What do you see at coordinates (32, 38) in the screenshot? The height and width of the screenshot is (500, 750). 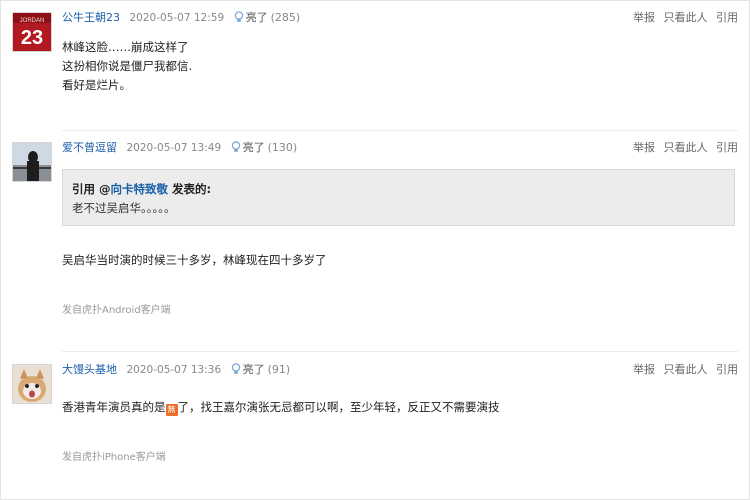 I see `svg-text: 23` at bounding box center [32, 38].